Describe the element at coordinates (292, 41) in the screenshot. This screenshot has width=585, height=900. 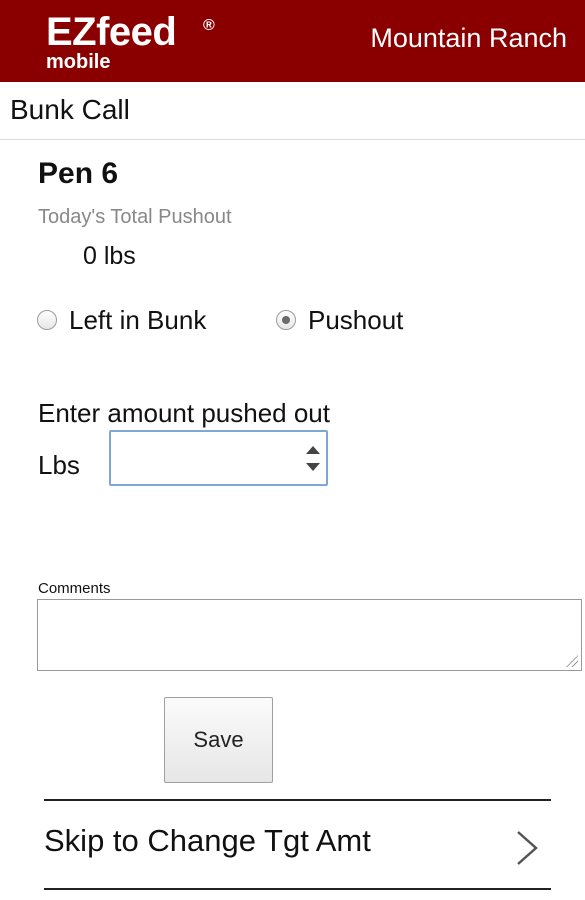
I see `app-header: EZfeed ® mobile Mountain Ranch` at that location.